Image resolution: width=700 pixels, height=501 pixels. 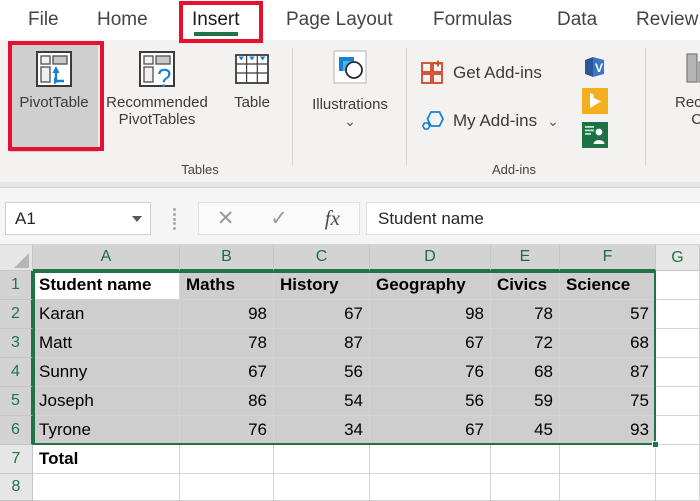 I want to click on row-header-6: 6, so click(x=16, y=430).